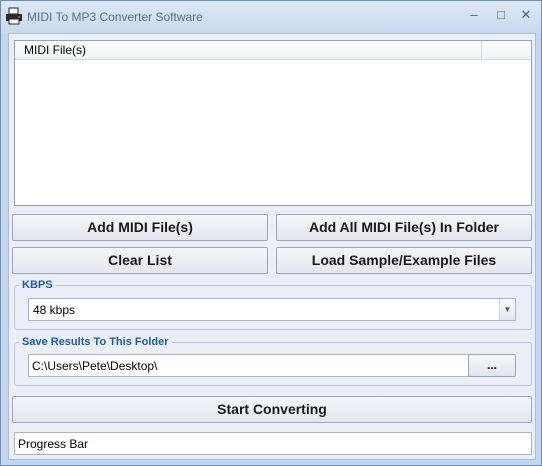 This screenshot has height=466, width=542. What do you see at coordinates (501, 15) in the screenshot?
I see `maximize-button: □` at bounding box center [501, 15].